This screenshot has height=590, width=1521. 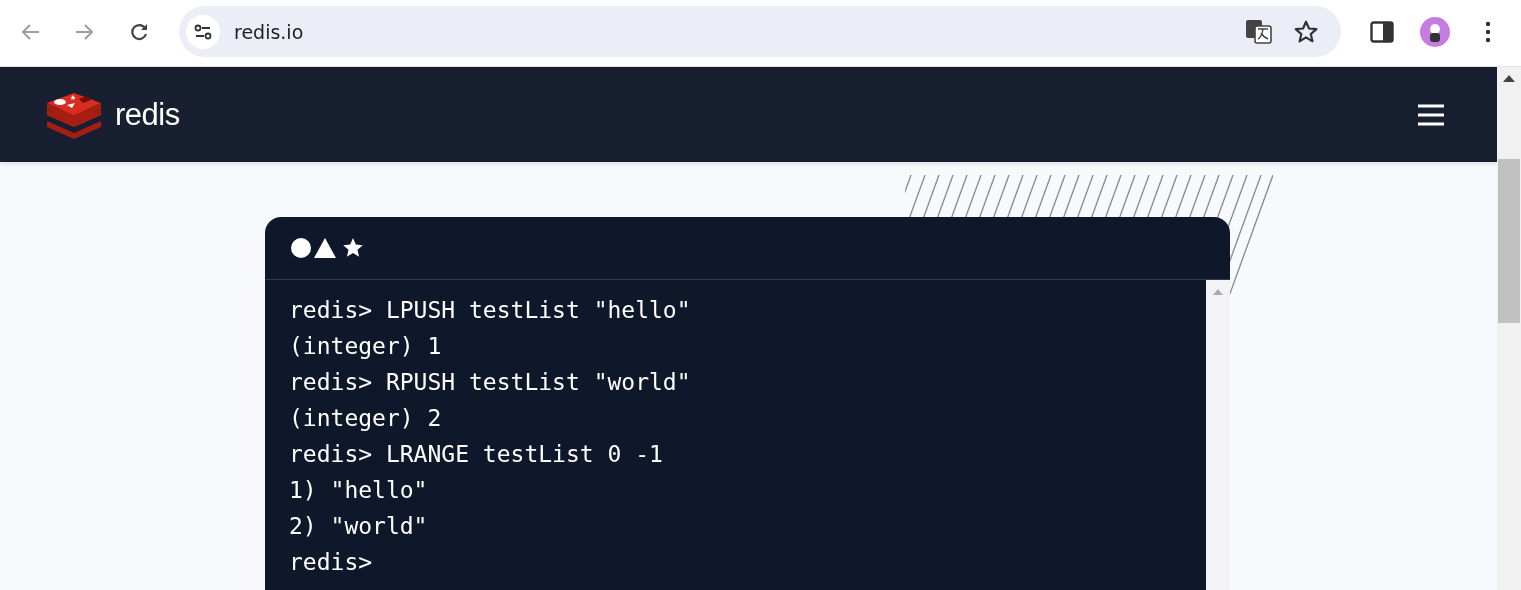 What do you see at coordinates (1435, 32) in the screenshot?
I see `avatar-icon` at bounding box center [1435, 32].